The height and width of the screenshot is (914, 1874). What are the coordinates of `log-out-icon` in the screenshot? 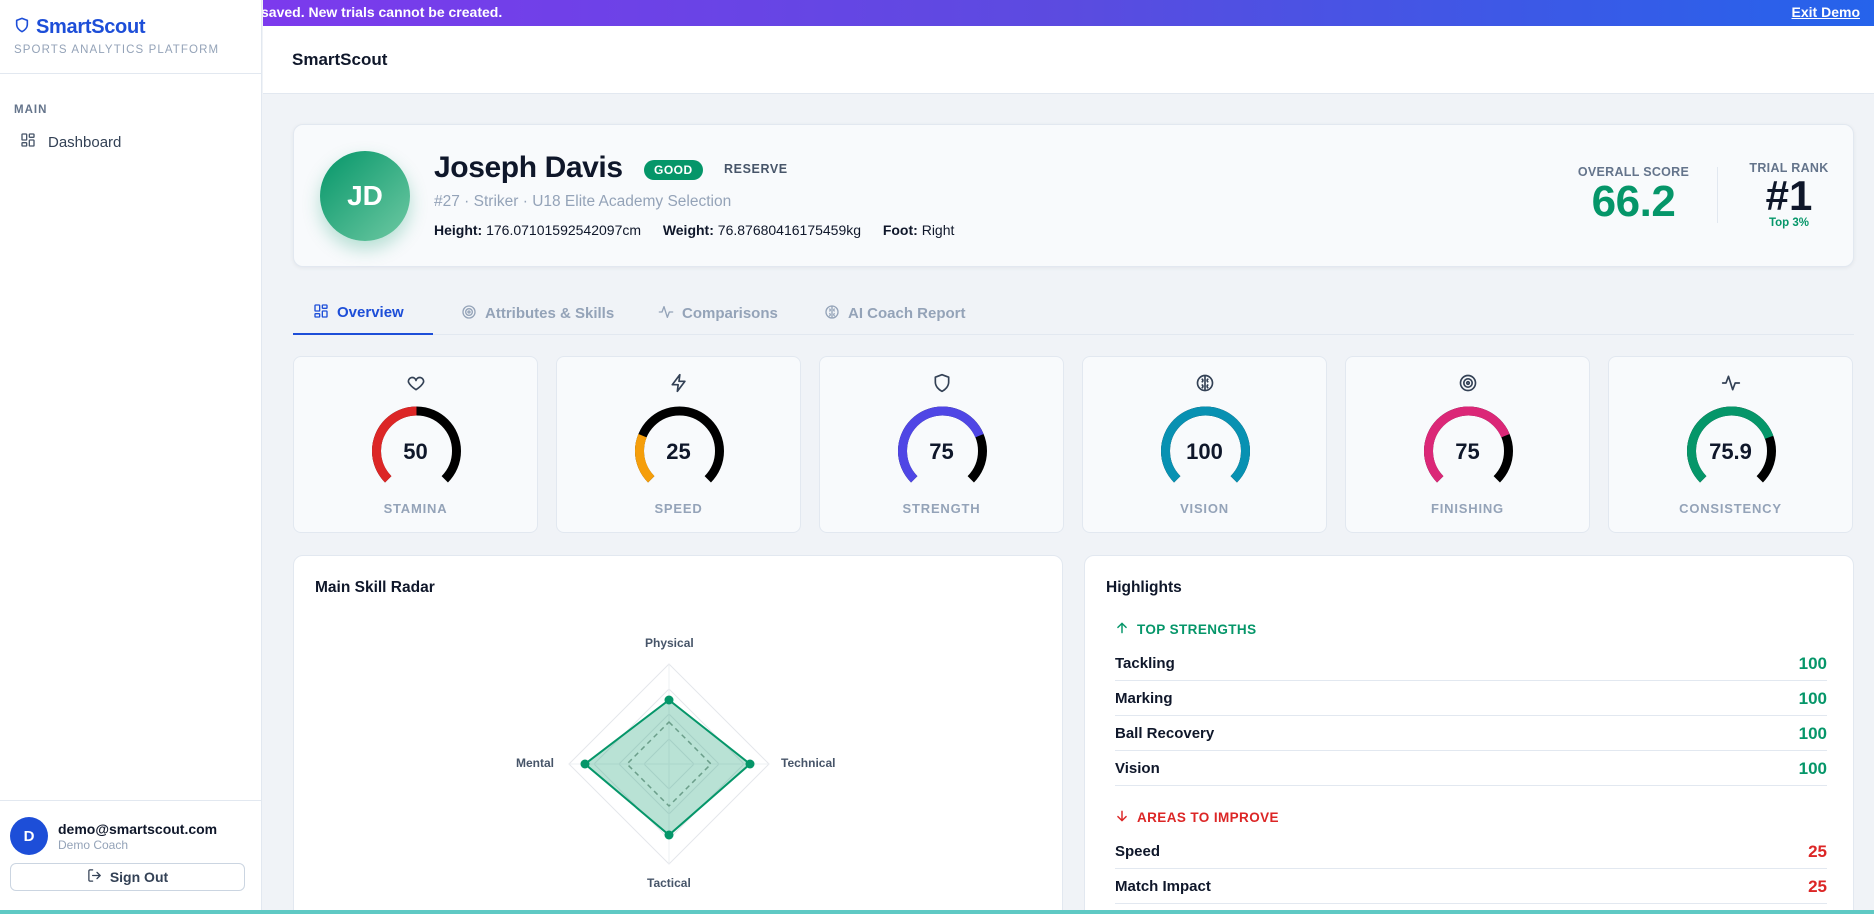 It's located at (94, 877).